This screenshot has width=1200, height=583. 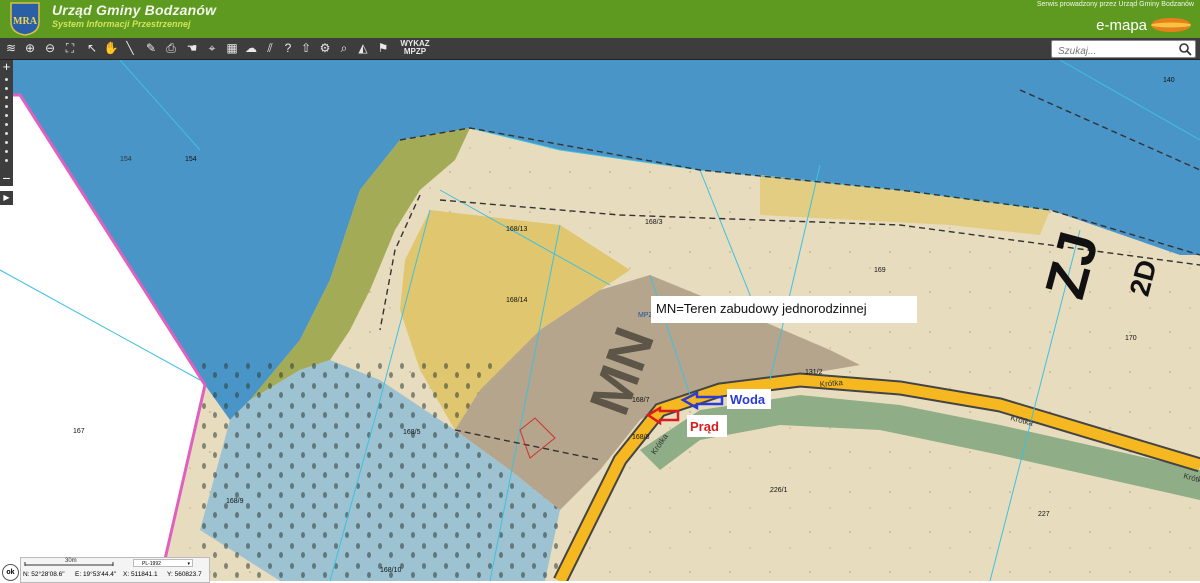 I want to click on parcel-154b: 154, so click(x=191, y=159).